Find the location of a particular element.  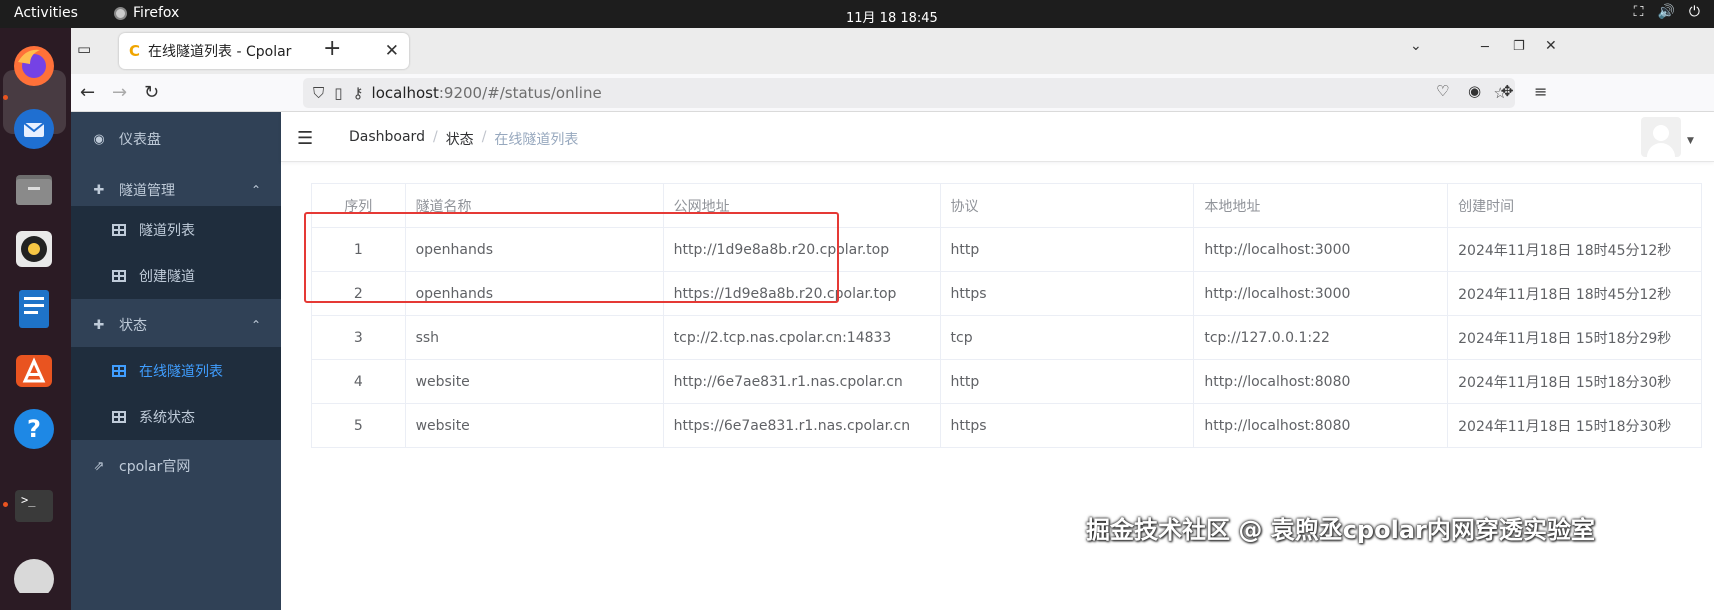

sidebar-item-system-status: 系统状态 is located at coordinates (176, 416).